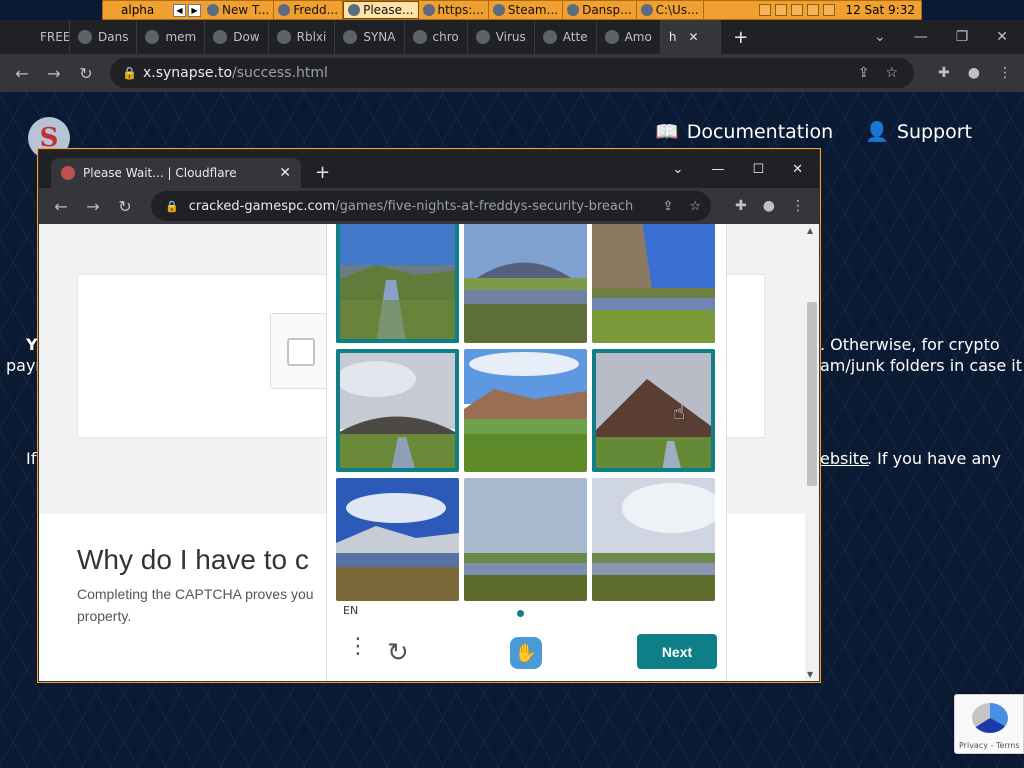  What do you see at coordinates (187, 73) in the screenshot?
I see `url-host: x.synapse.to` at bounding box center [187, 73].